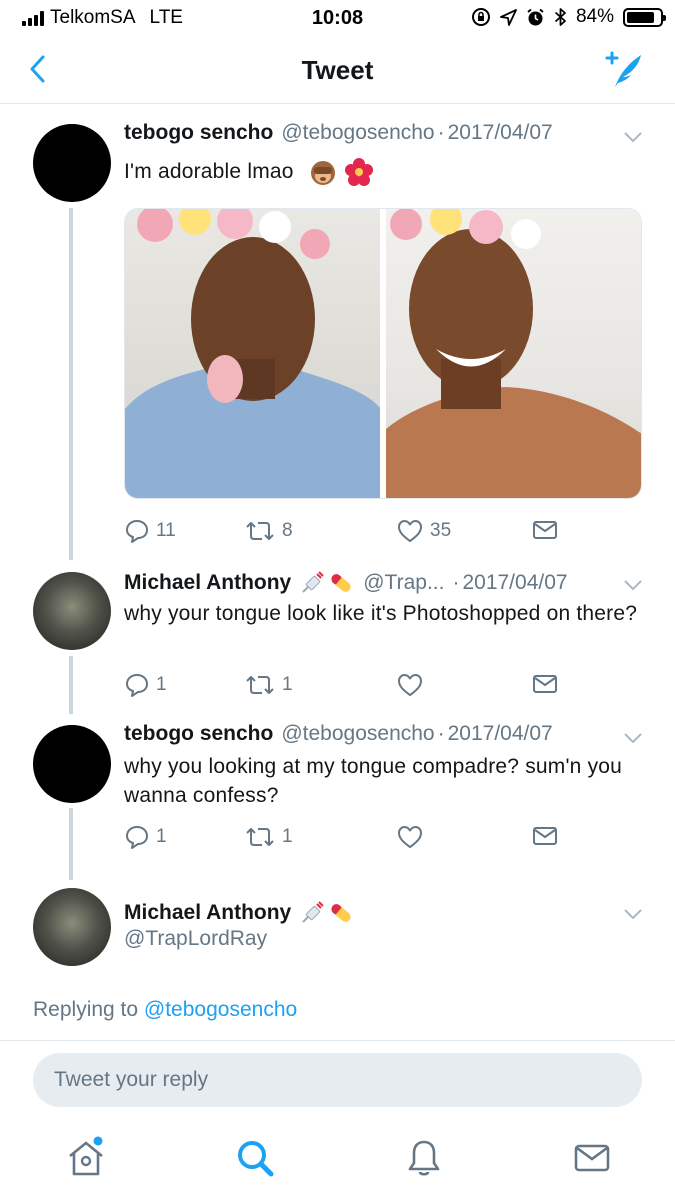 The height and width of the screenshot is (1200, 675). What do you see at coordinates (255, 1158) in the screenshot?
I see `search-icon` at bounding box center [255, 1158].